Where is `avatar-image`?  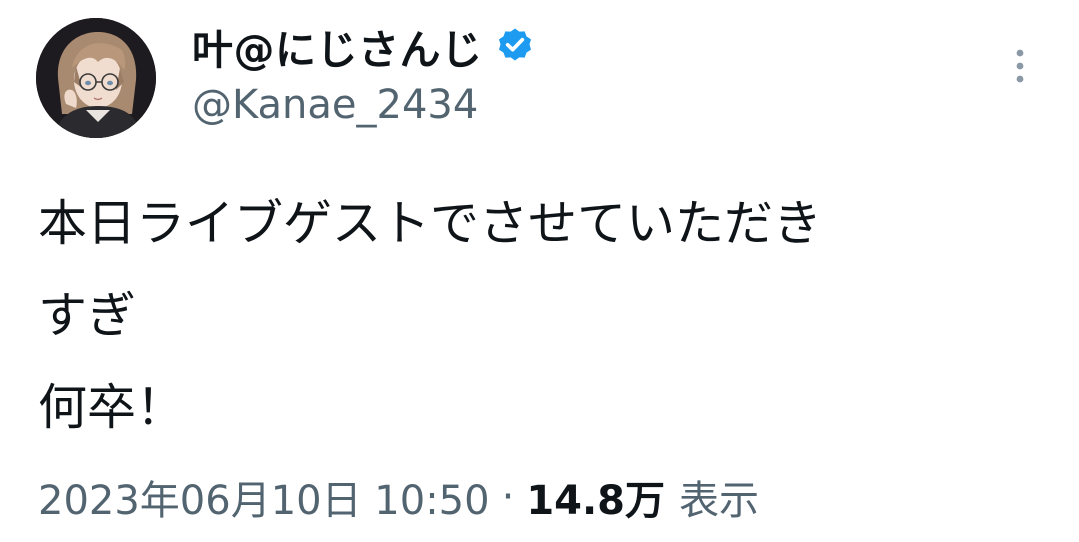
avatar-image is located at coordinates (96, 78).